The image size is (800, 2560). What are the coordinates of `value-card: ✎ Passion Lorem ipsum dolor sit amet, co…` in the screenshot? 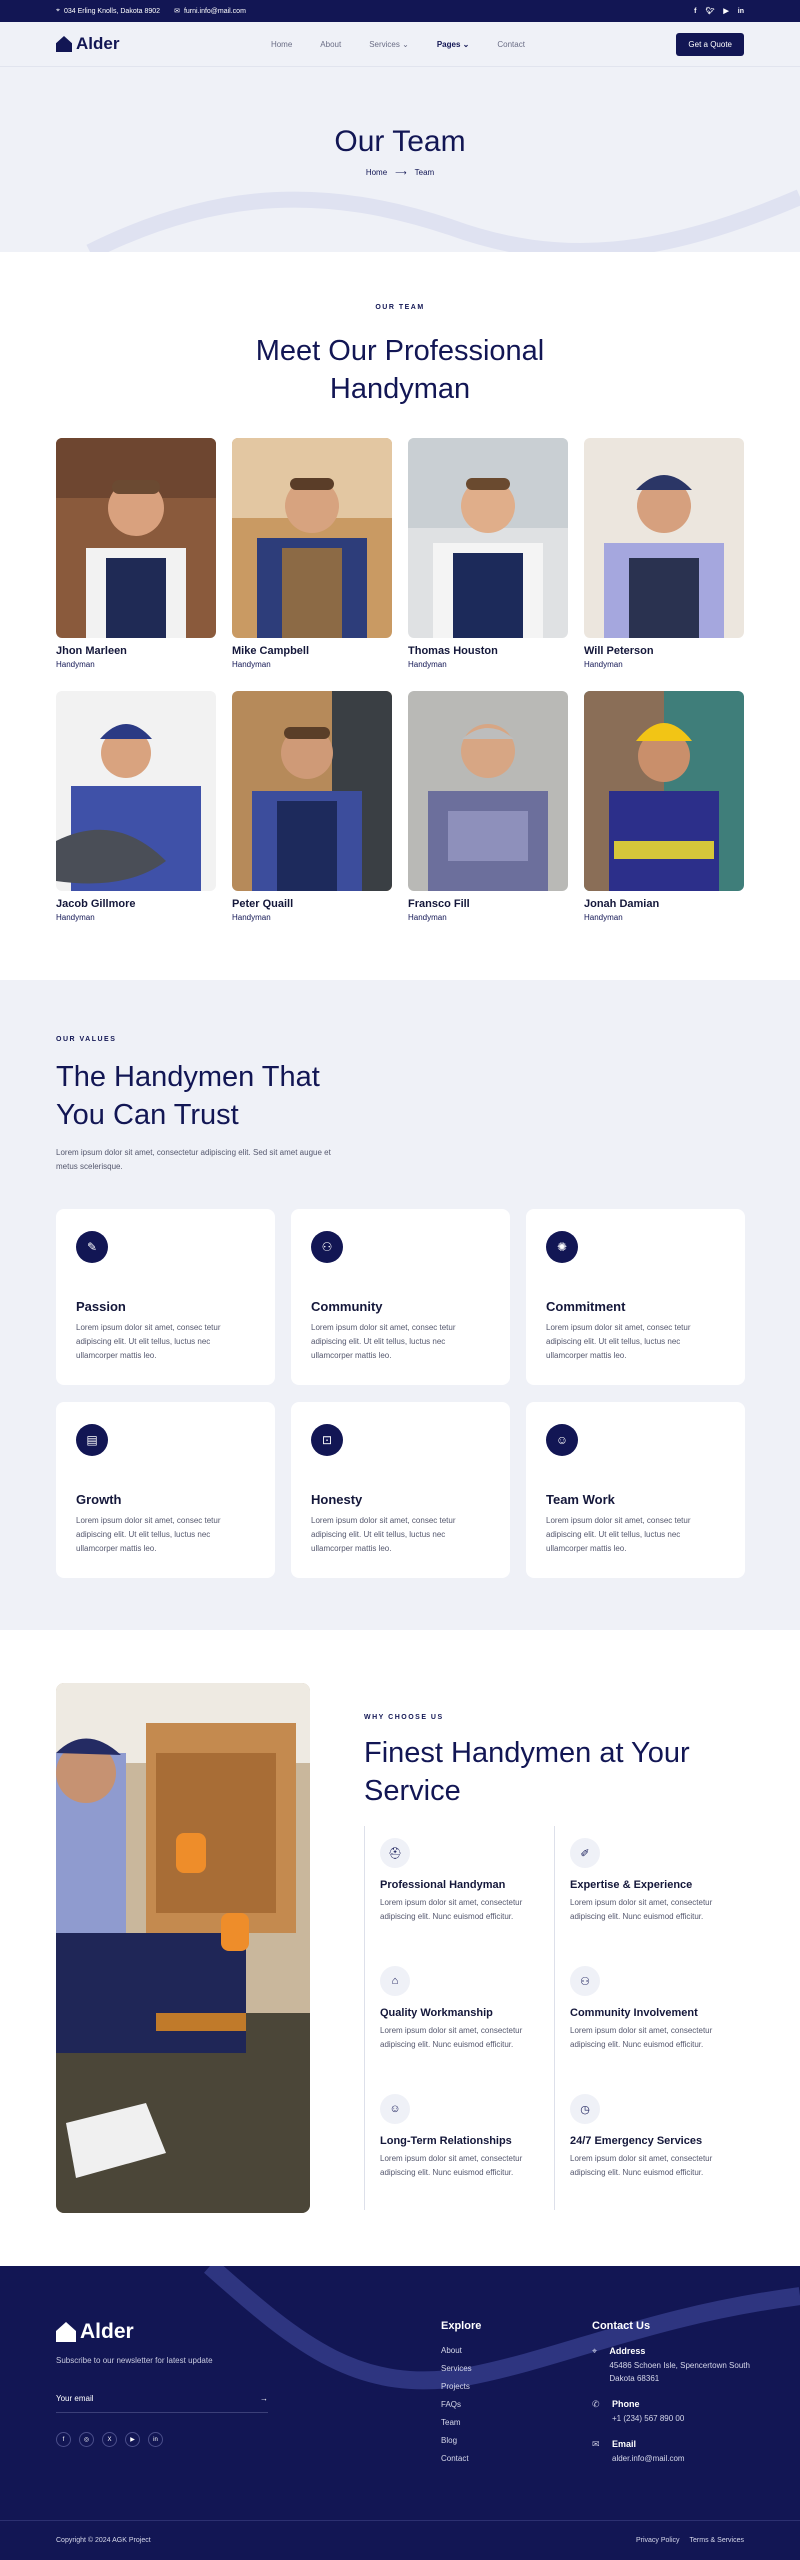 It's located at (165, 1297).